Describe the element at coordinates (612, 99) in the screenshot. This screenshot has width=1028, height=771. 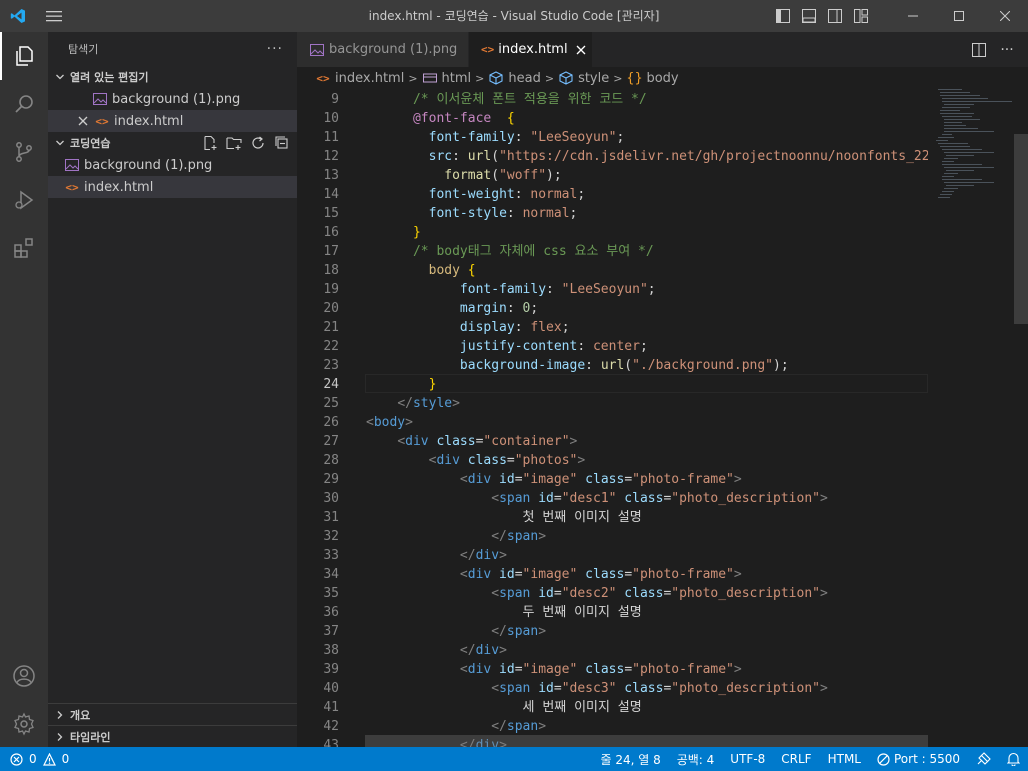
I see `code-line: 9 /* 이서윤체 폰트 적용을 위한 코드 */` at that location.